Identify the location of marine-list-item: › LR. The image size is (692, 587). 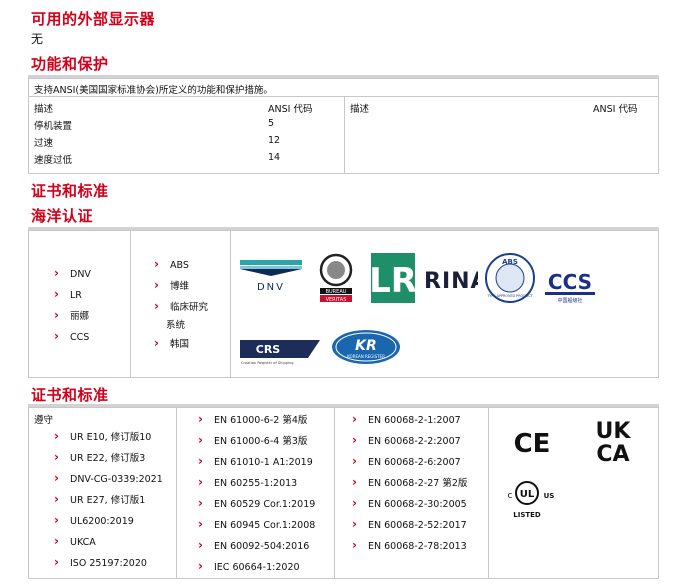
(68, 294).